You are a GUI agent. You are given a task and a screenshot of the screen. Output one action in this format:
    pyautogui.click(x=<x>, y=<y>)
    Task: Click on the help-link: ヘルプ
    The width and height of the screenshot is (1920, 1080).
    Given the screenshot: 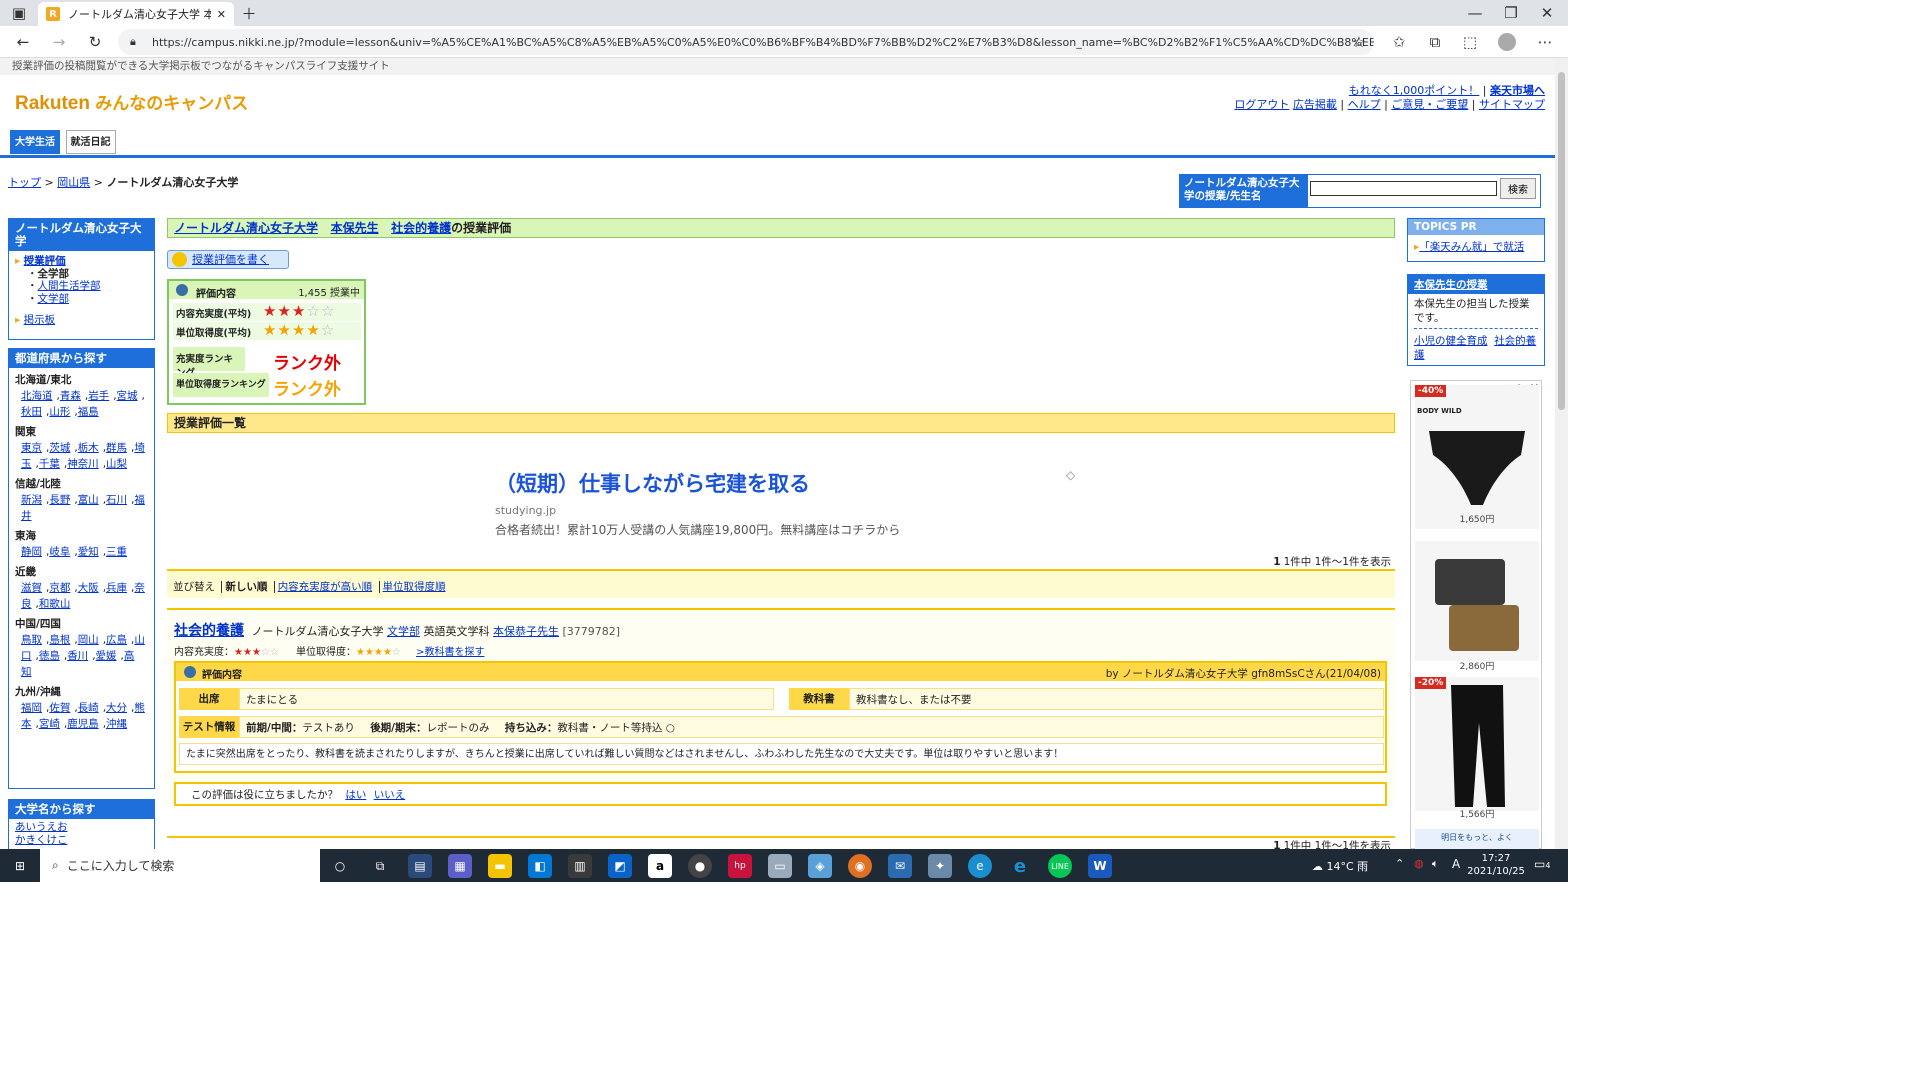 What is the action you would take?
    pyautogui.click(x=1364, y=104)
    